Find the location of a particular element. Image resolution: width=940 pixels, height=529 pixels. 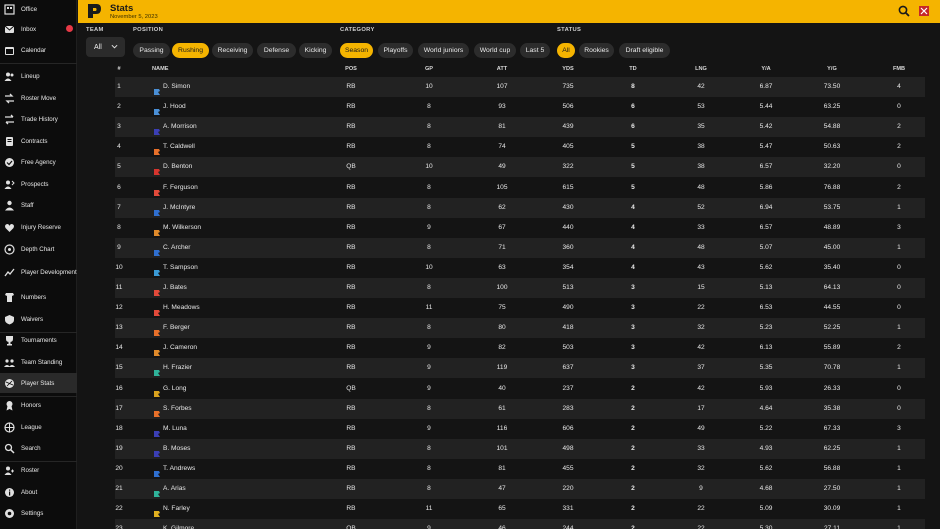

table-row: 23 K. Gilmore QB 9 46 244 2 22 5.30 27.11 1 is located at coordinates (520, 524).